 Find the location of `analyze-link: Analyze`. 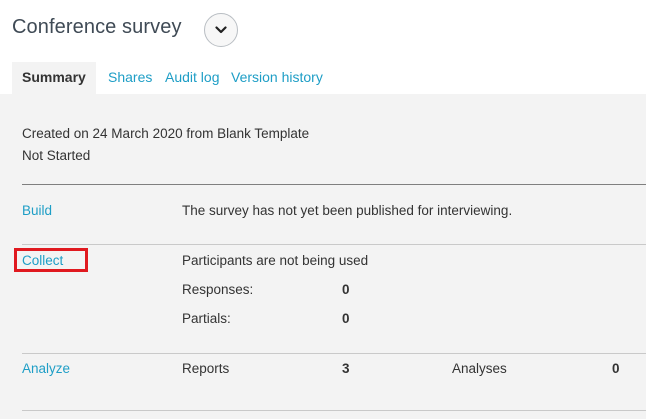

analyze-link: Analyze is located at coordinates (46, 368).